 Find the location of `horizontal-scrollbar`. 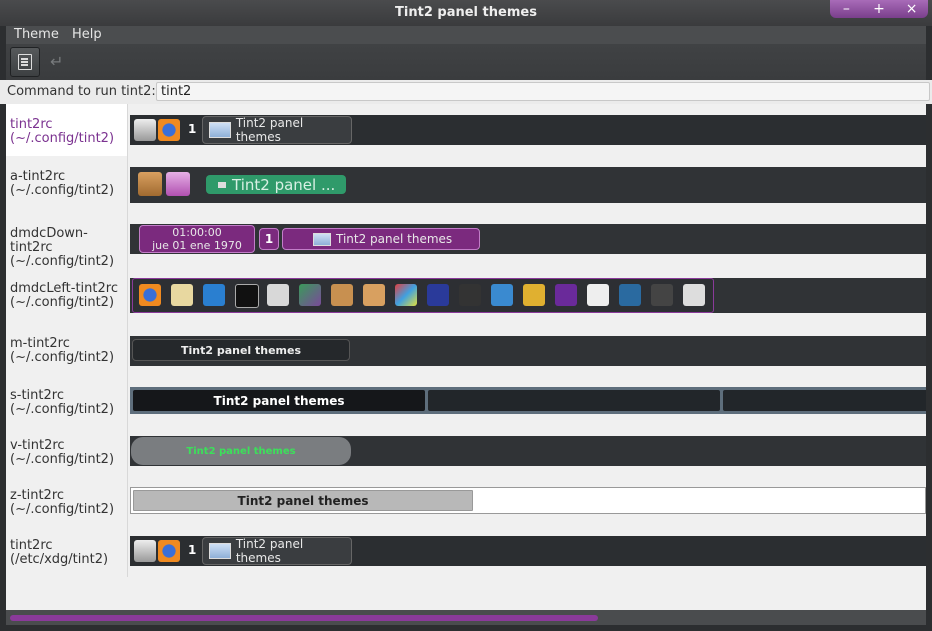

horizontal-scrollbar is located at coordinates (466, 617).